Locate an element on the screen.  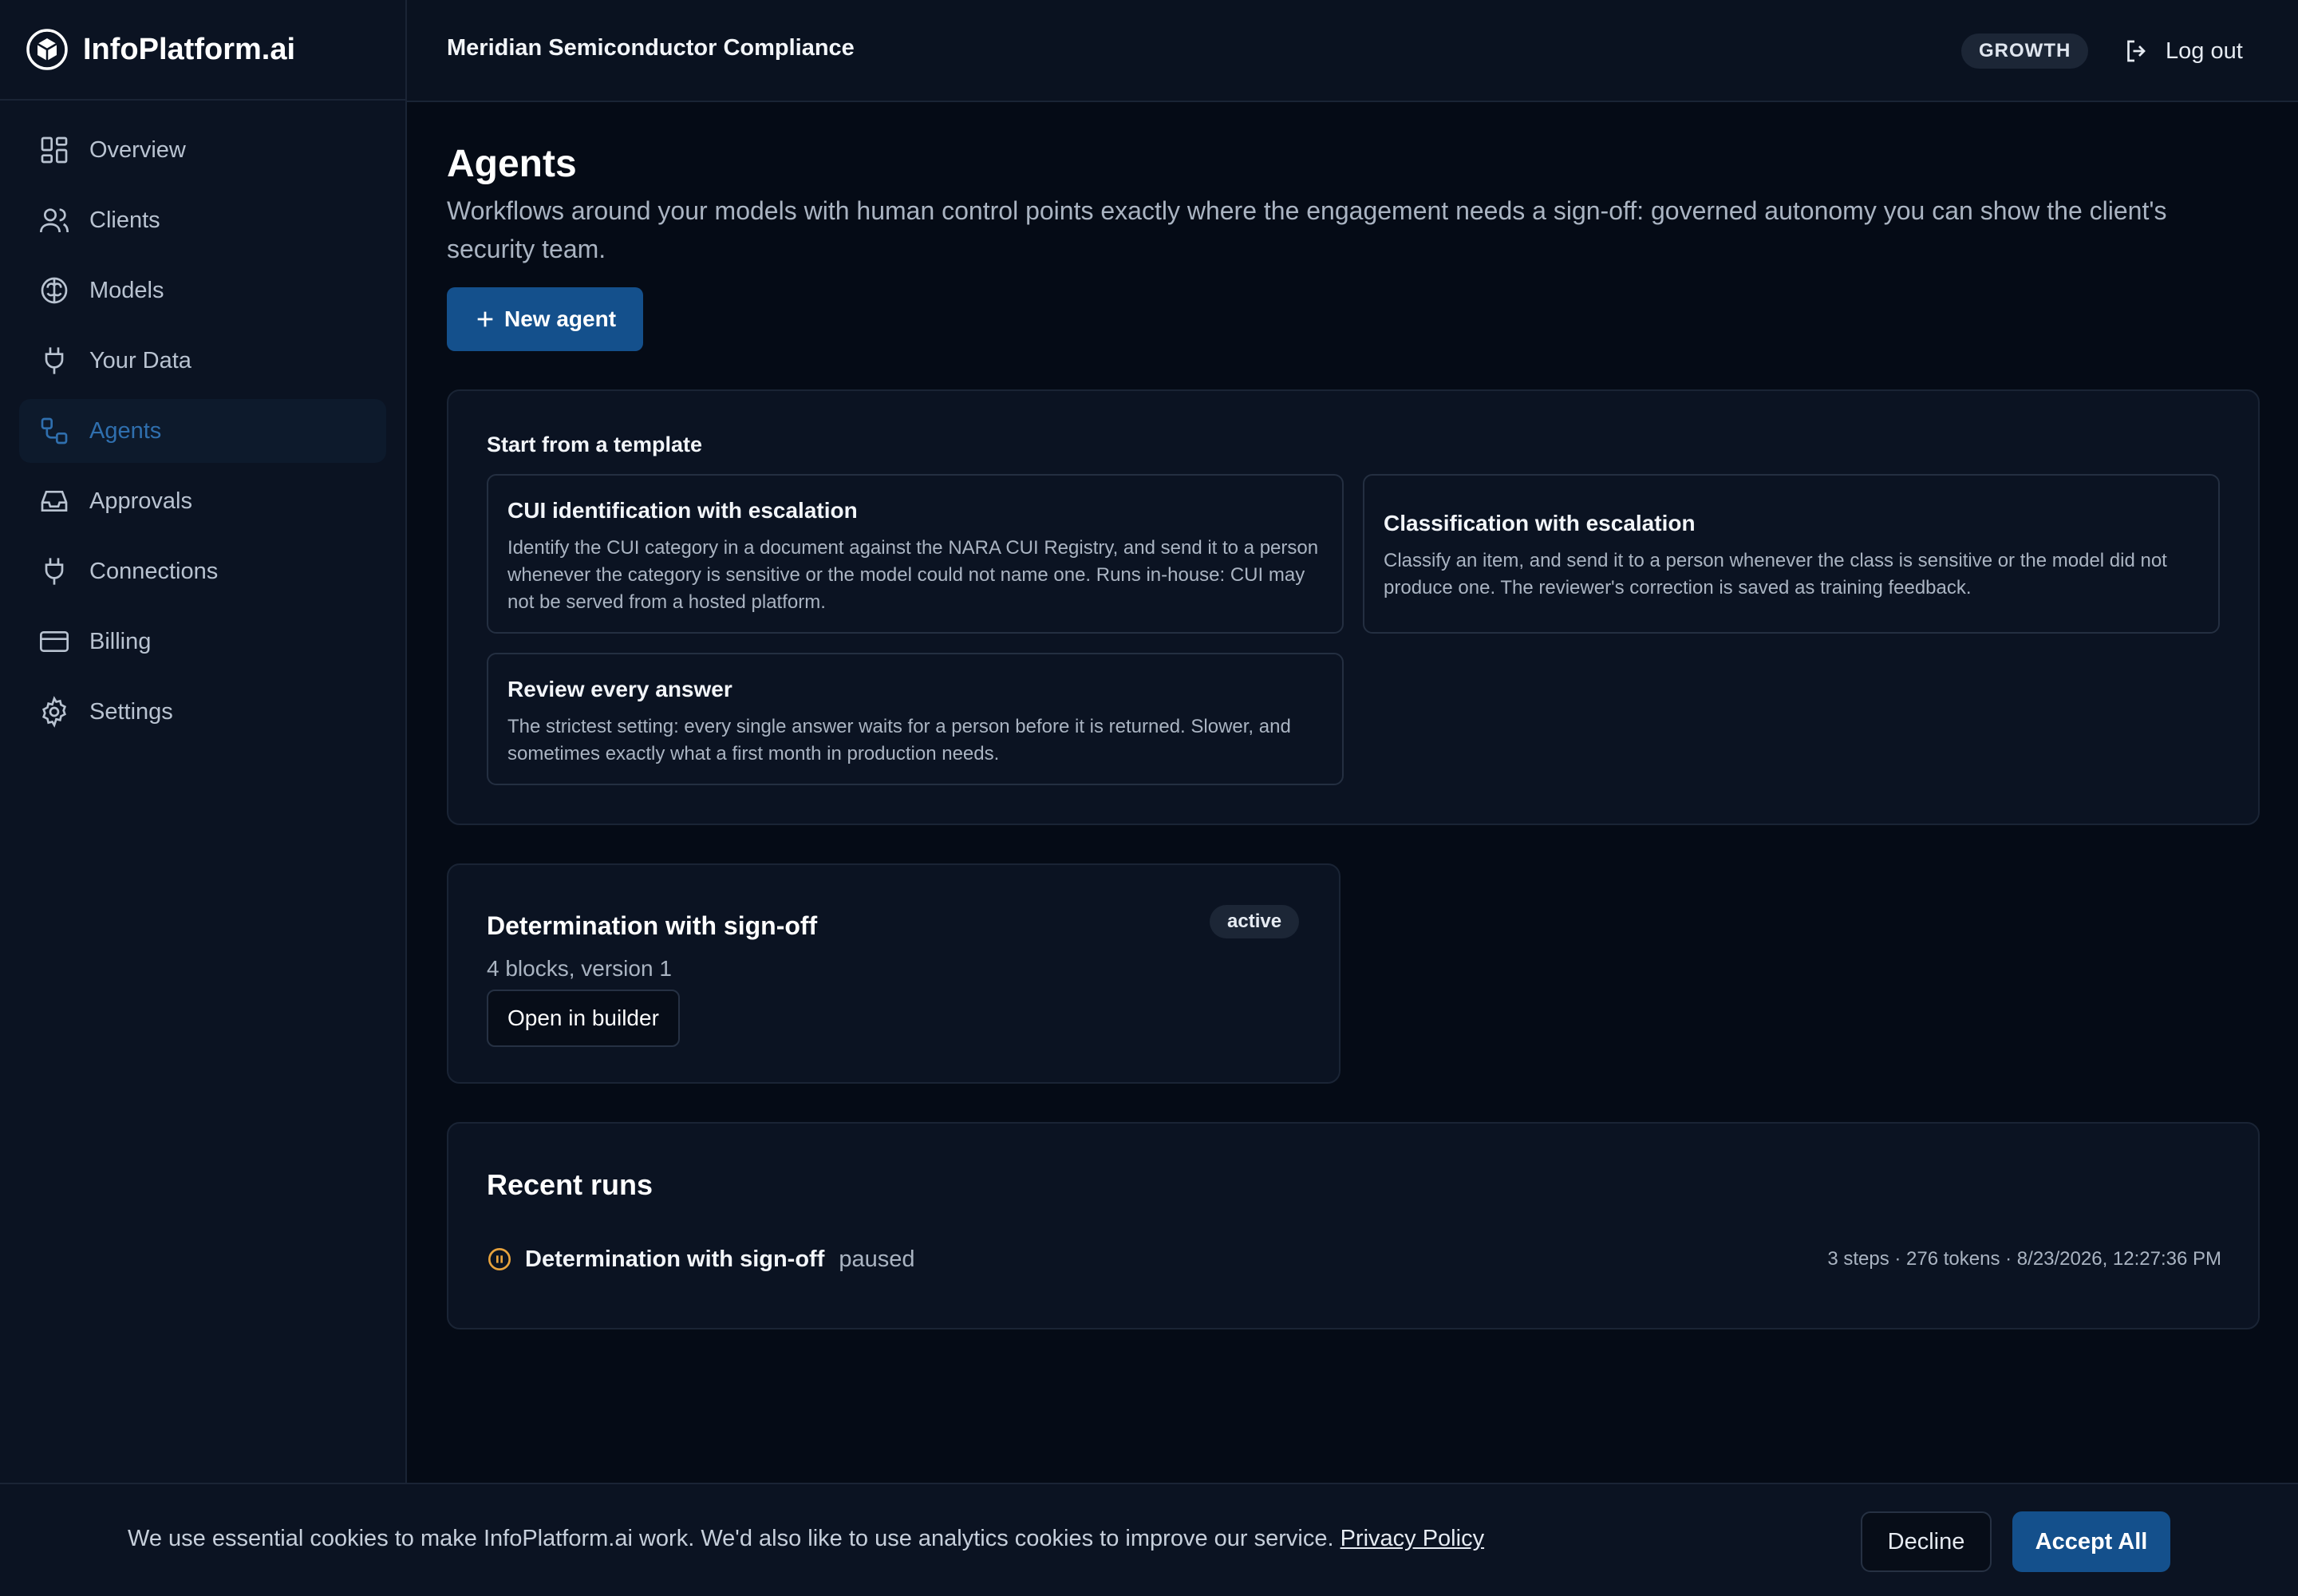
brain-icon is located at coordinates (54, 290).